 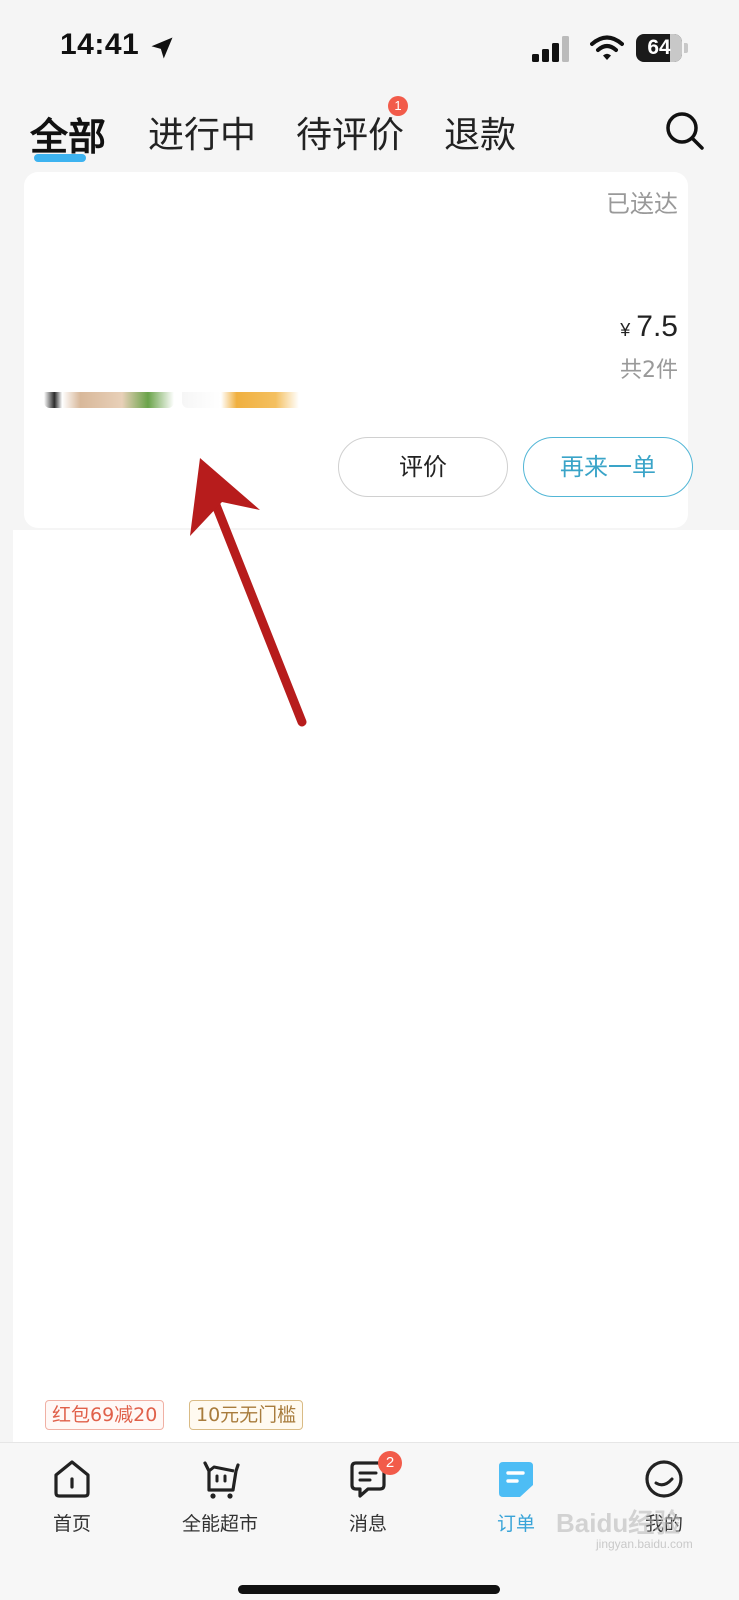 What do you see at coordinates (369, 1589) in the screenshot?
I see `home-indicator` at bounding box center [369, 1589].